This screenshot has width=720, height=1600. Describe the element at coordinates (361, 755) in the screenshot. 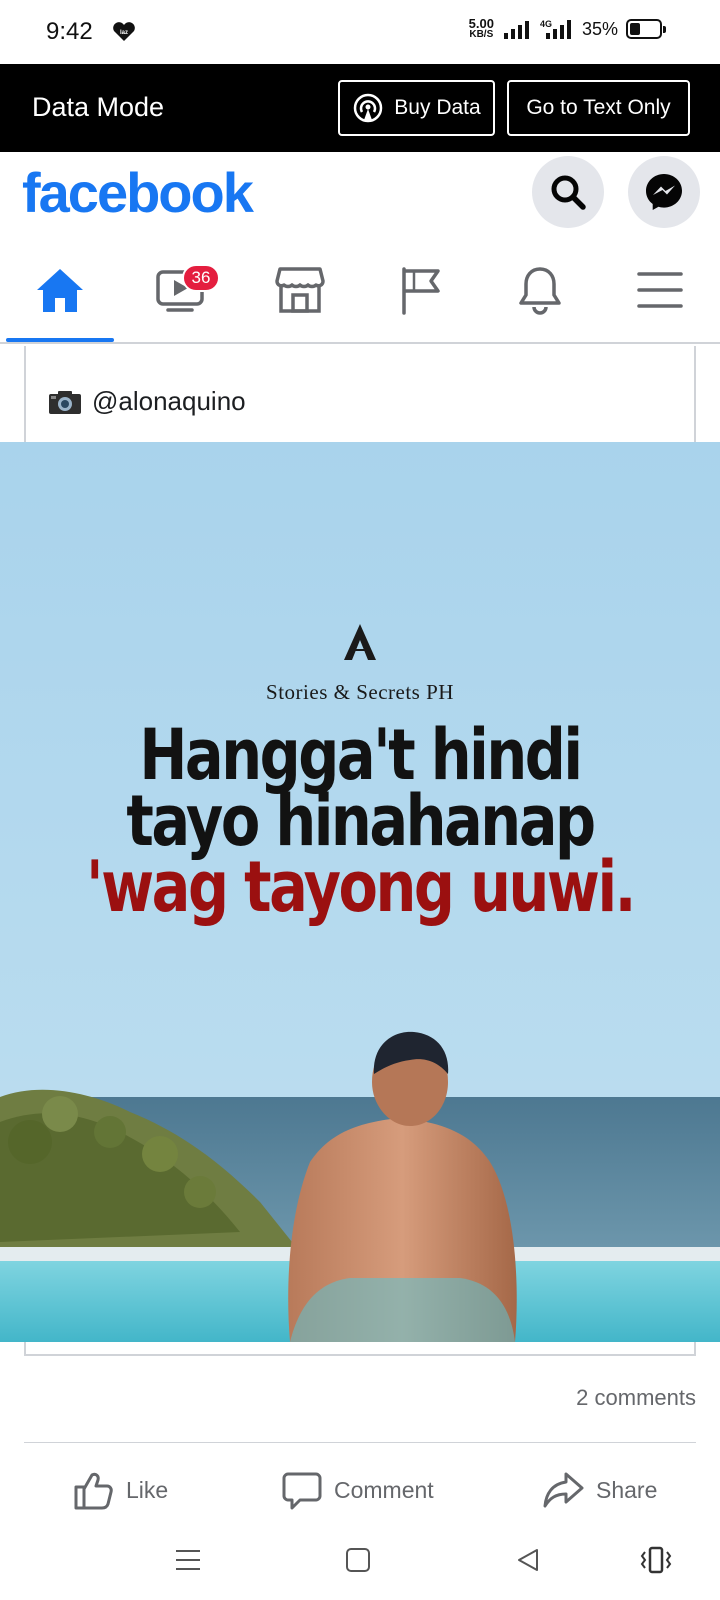

I see `quote-line-1: Hangga't hindi` at that location.